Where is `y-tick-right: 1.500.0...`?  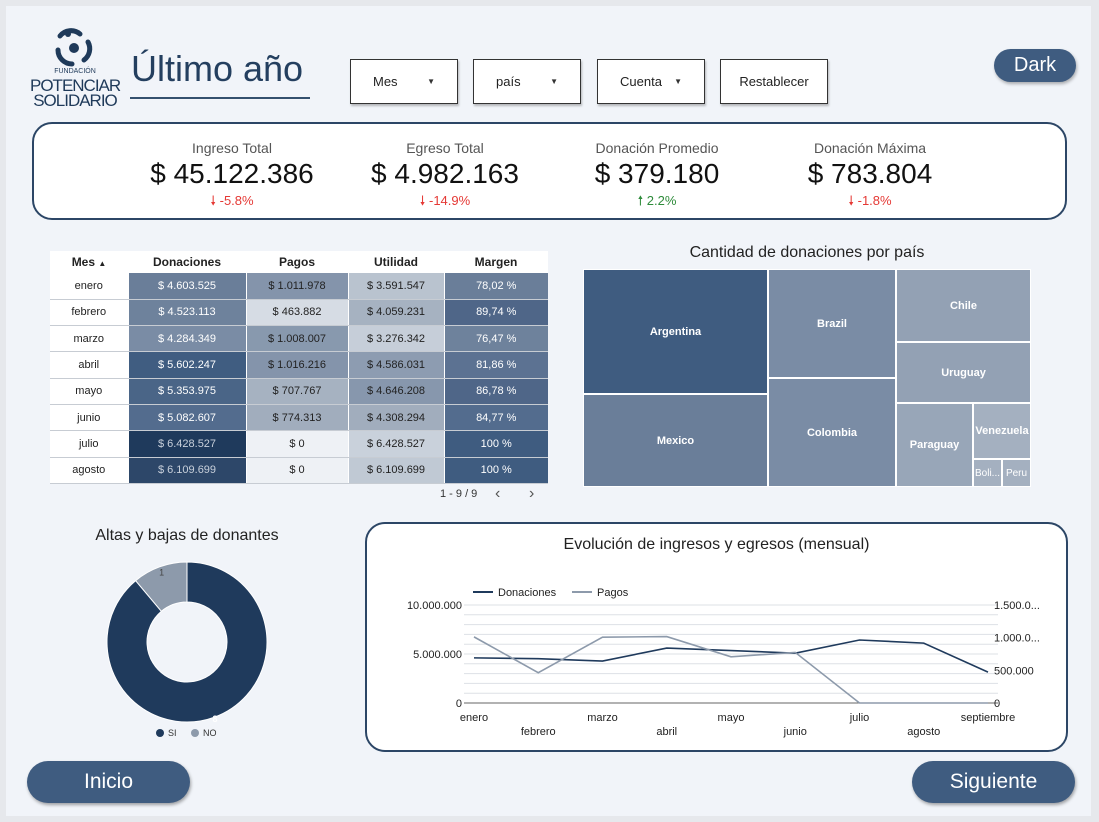
y-tick-right: 1.500.0... is located at coordinates (1017, 606).